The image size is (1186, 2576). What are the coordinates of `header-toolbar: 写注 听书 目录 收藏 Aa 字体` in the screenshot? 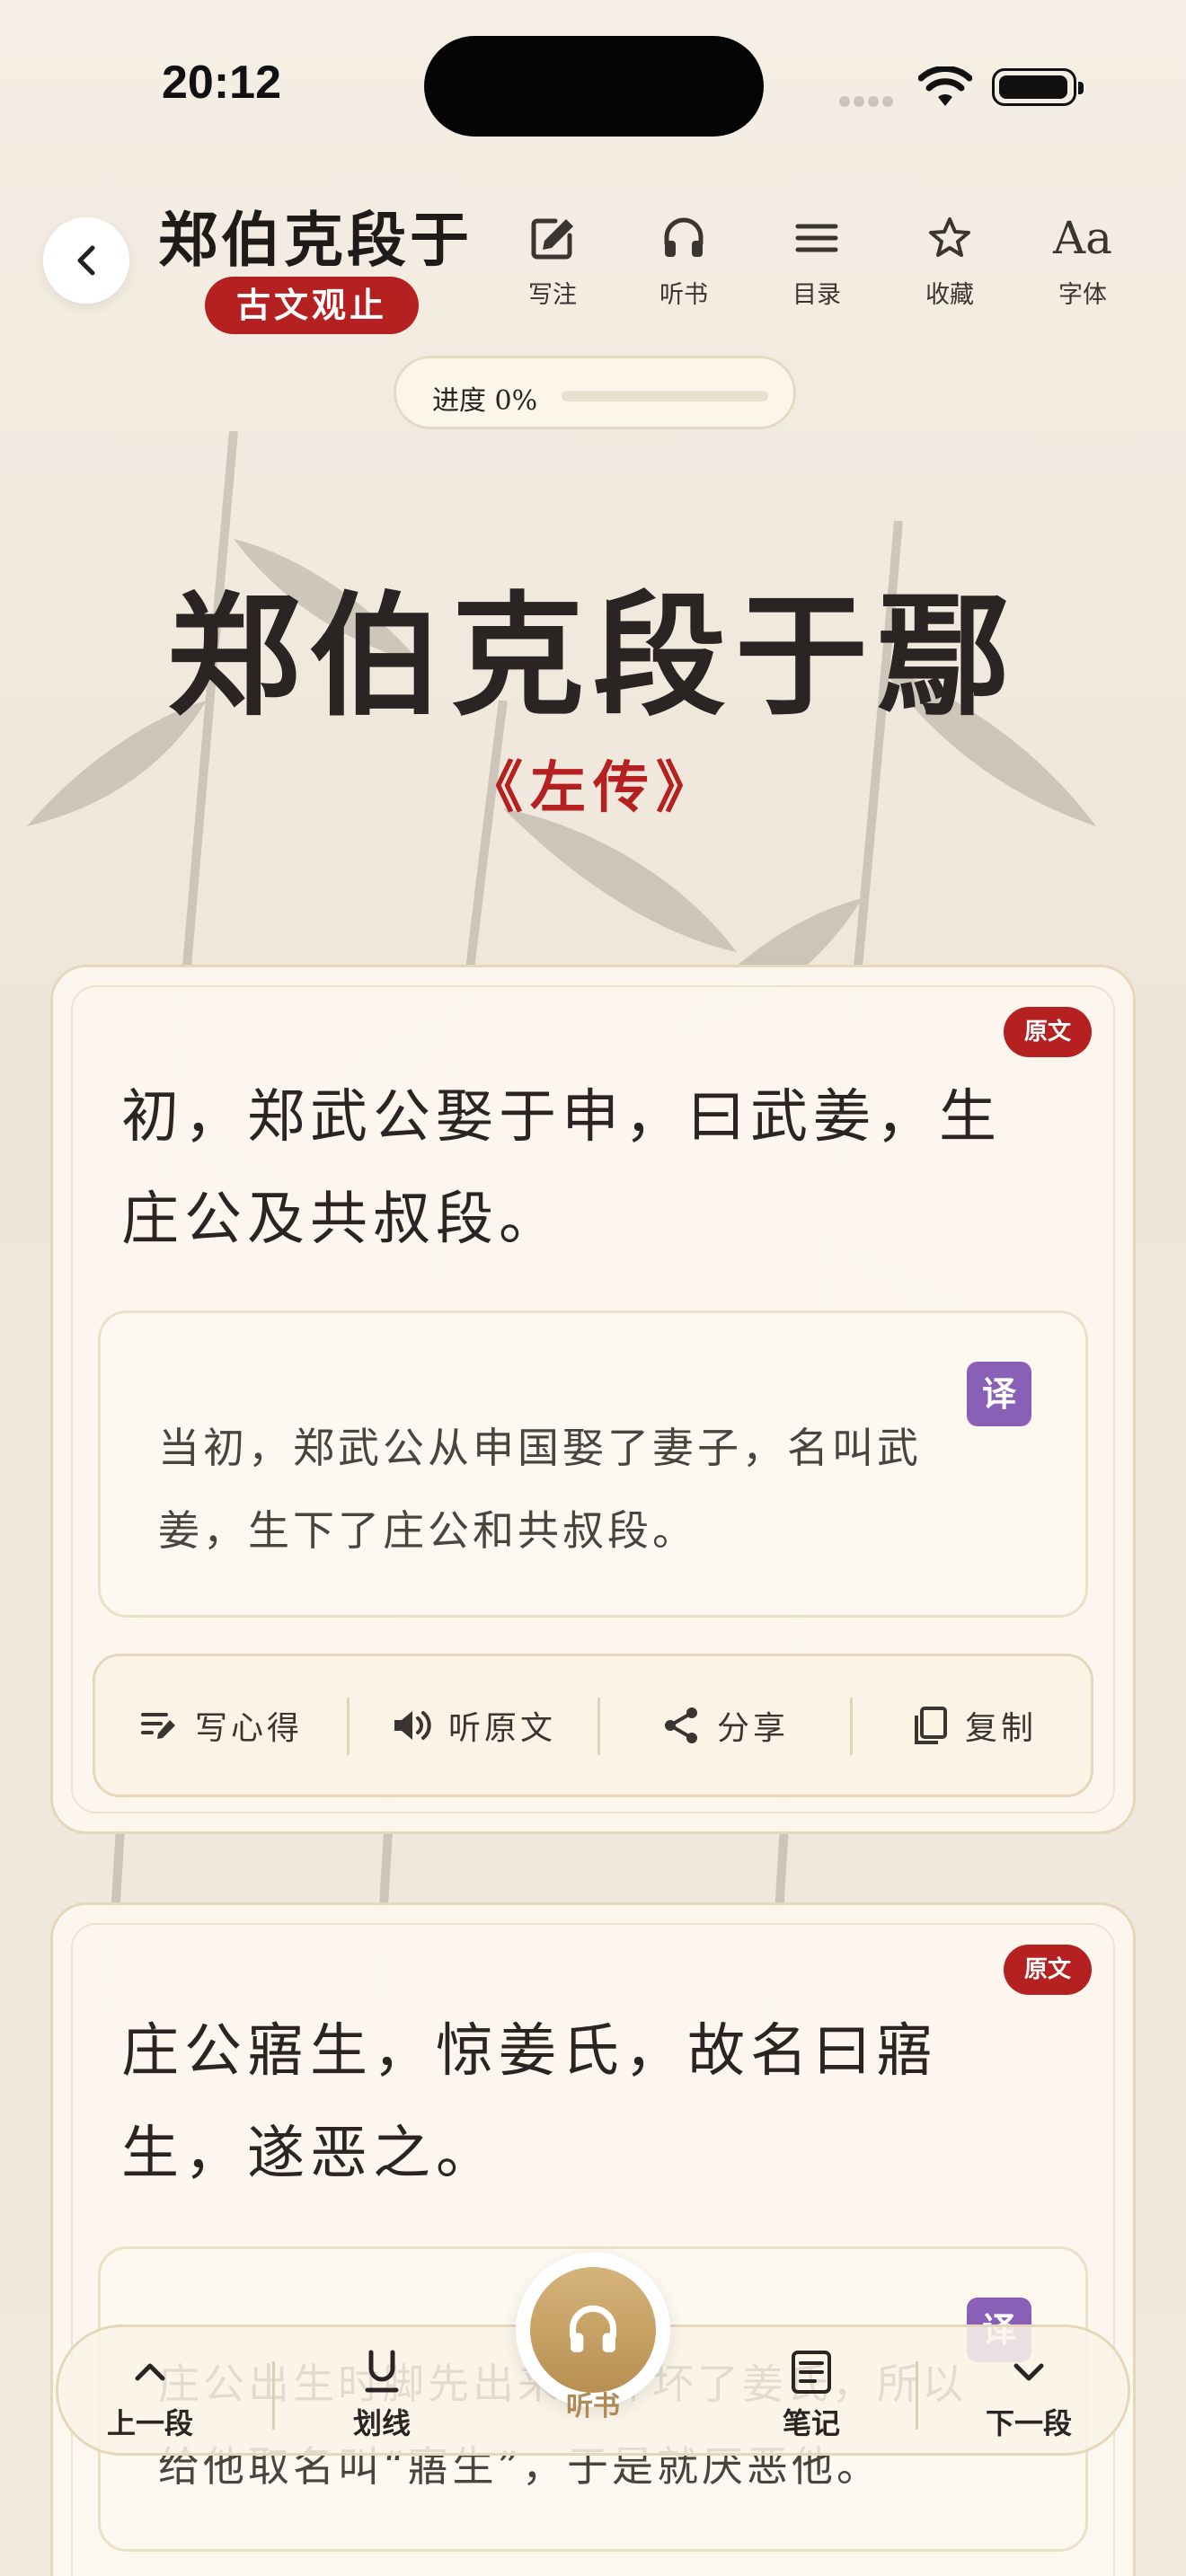 It's located at (826, 260).